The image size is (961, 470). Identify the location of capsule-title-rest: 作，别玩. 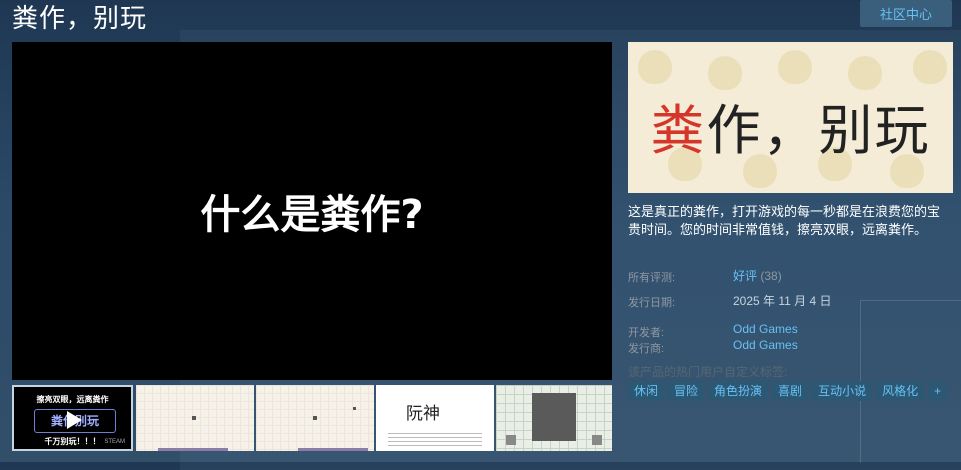
(818, 130).